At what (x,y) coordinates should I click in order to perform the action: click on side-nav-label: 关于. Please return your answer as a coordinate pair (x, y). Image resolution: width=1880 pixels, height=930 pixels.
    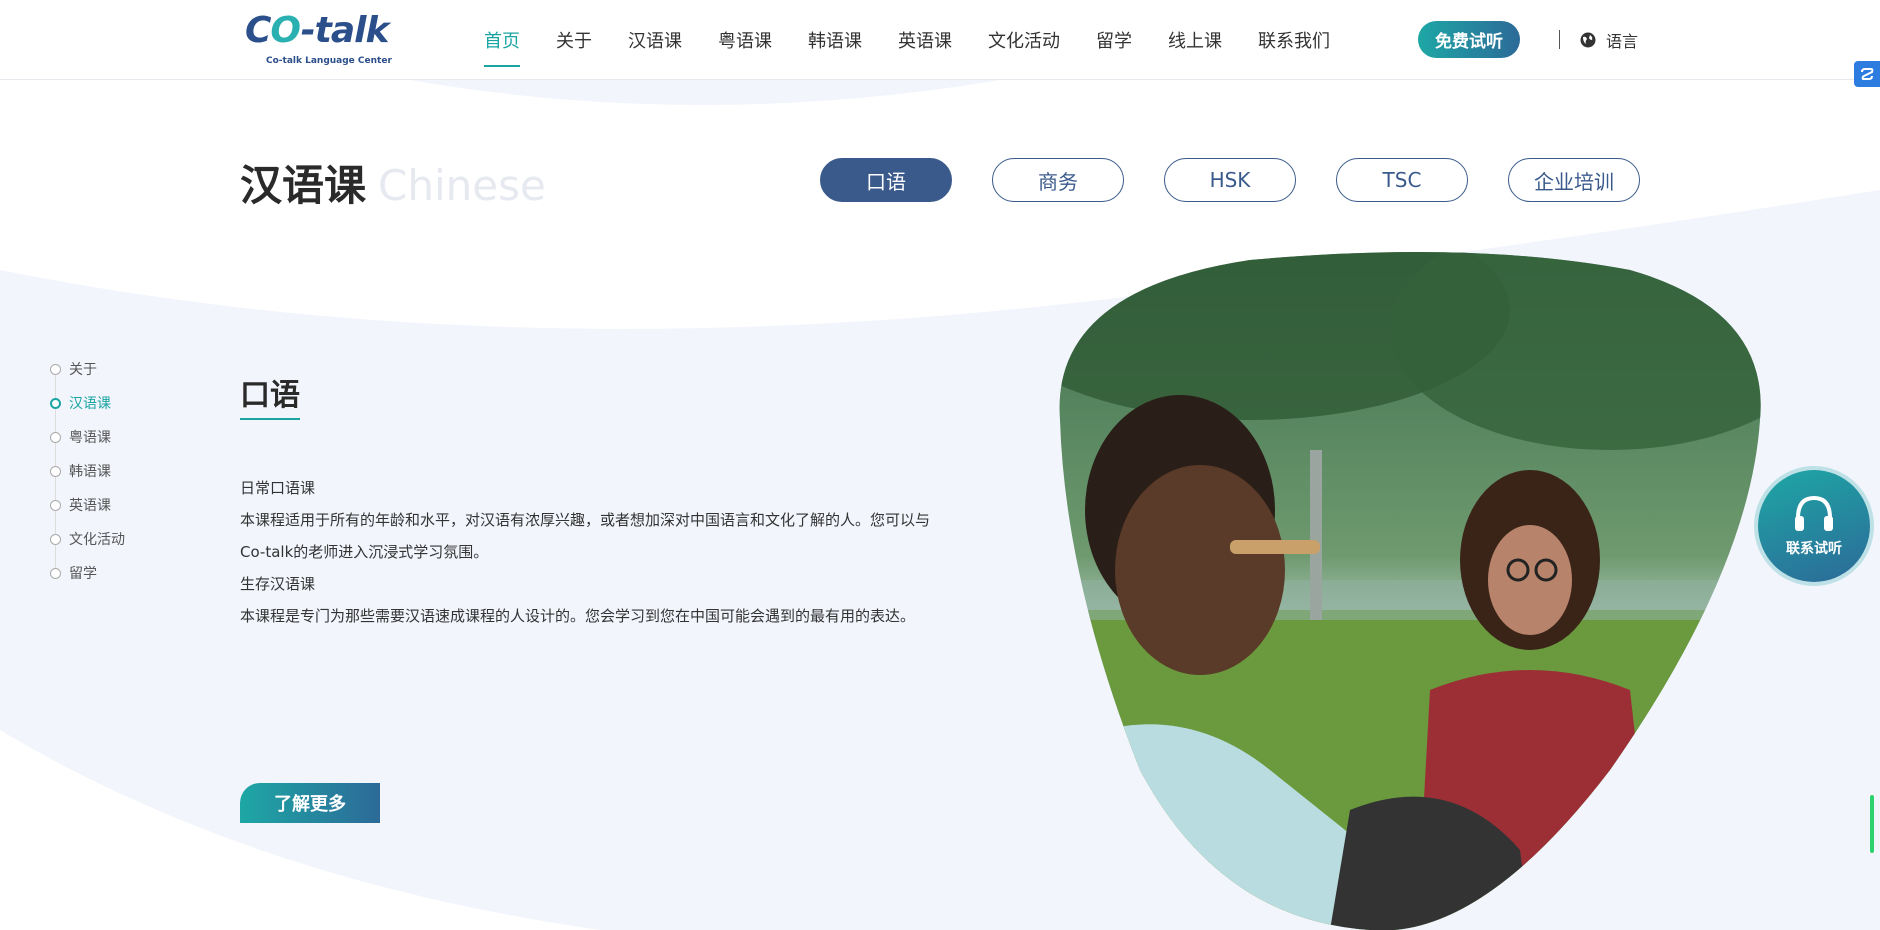
    Looking at the image, I should click on (83, 370).